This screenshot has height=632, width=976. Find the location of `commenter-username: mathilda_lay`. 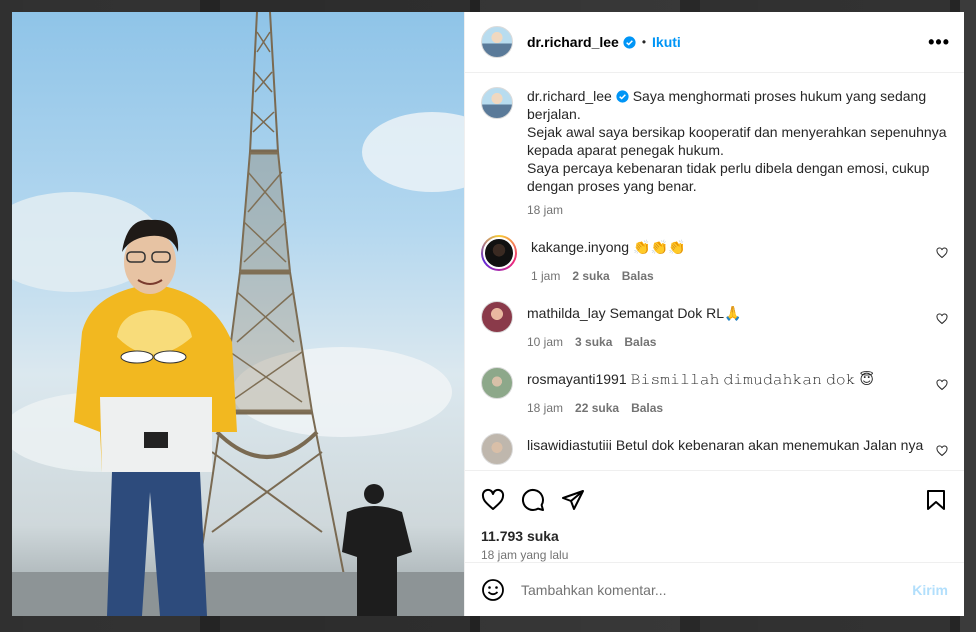

commenter-username: mathilda_lay is located at coordinates (566, 313).